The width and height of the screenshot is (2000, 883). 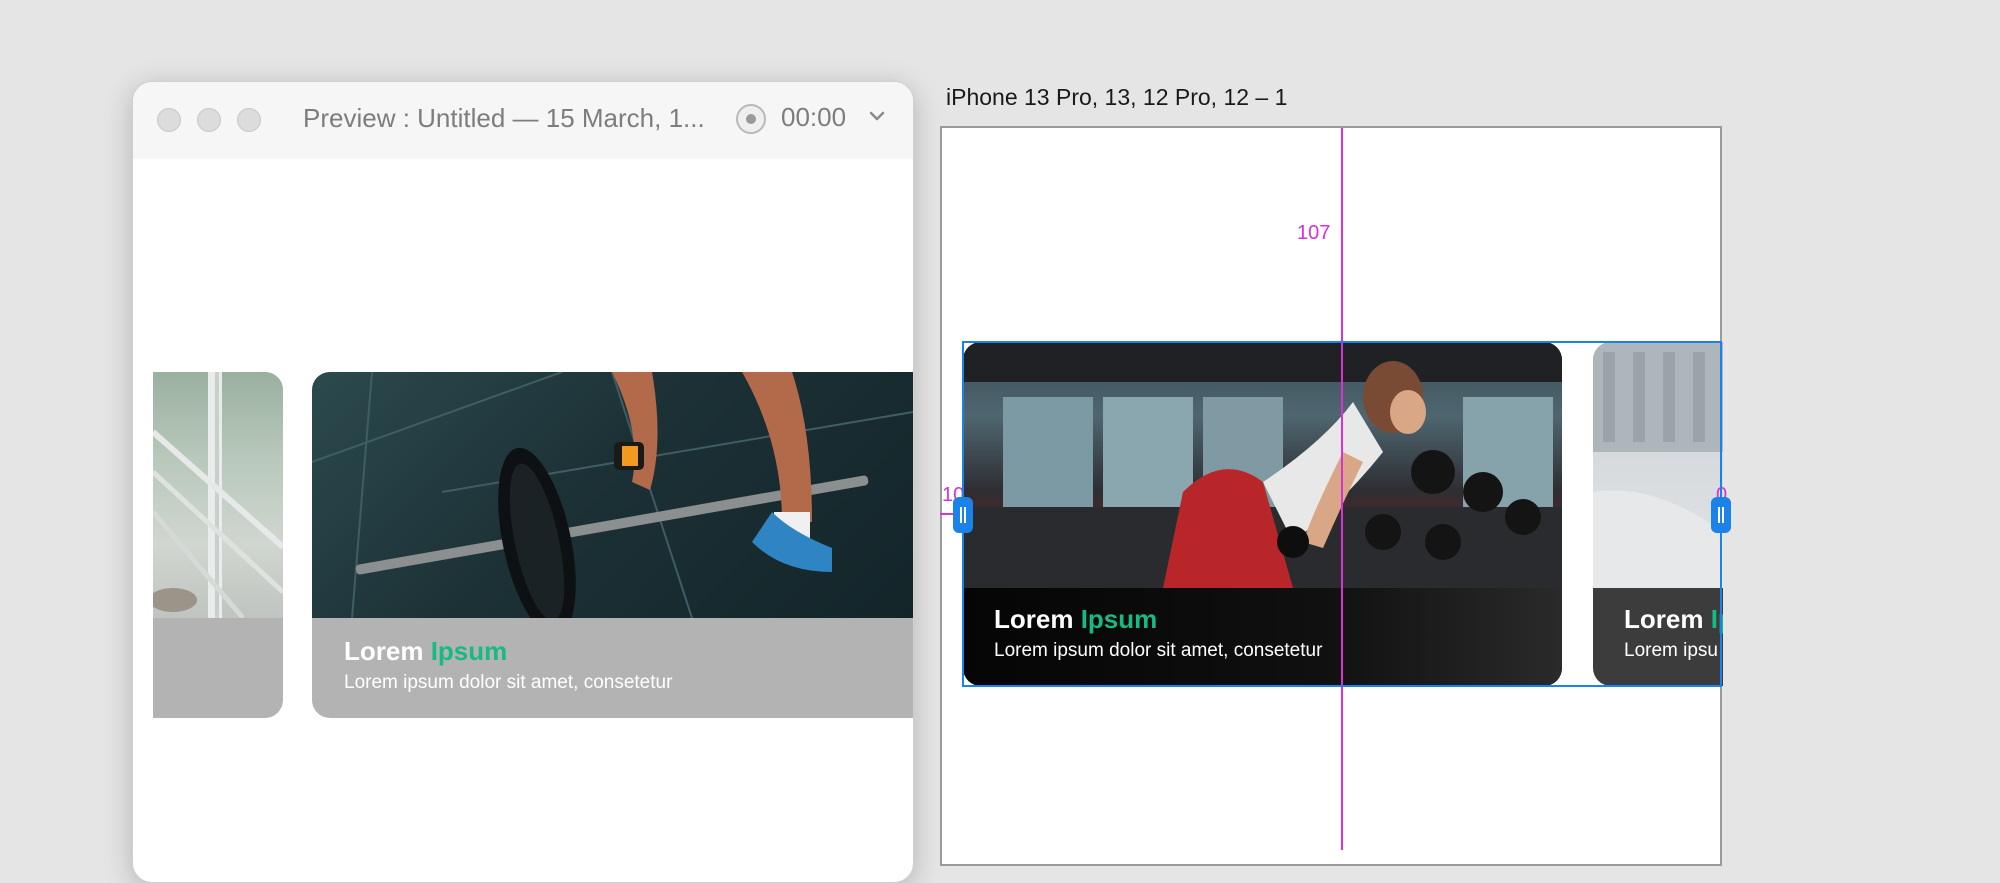 What do you see at coordinates (1262, 637) in the screenshot?
I see `card-caption-overlay` at bounding box center [1262, 637].